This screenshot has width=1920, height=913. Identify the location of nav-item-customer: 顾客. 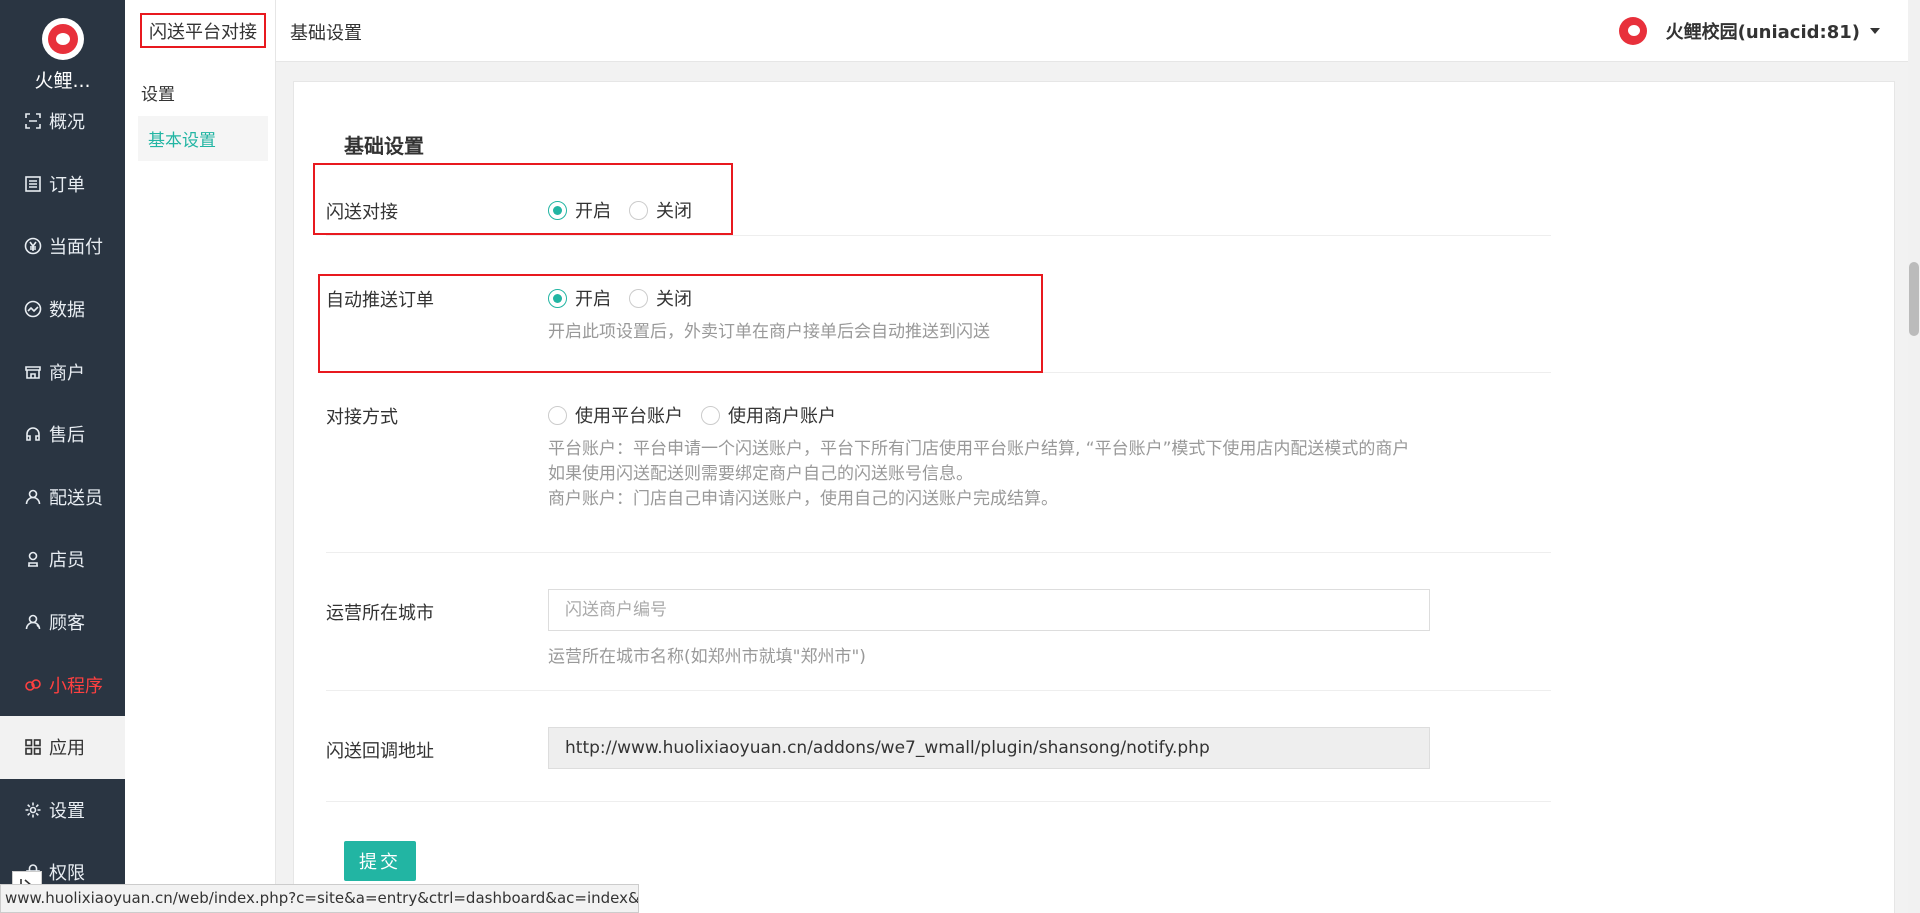
(62, 622).